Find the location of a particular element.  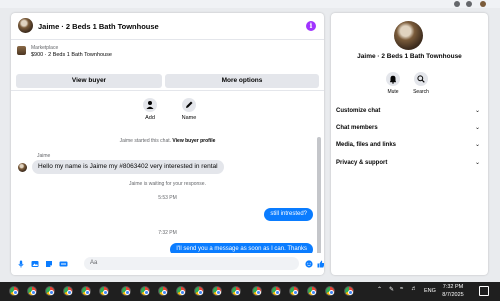

wifi-icon: ≈ is located at coordinates (401, 289).